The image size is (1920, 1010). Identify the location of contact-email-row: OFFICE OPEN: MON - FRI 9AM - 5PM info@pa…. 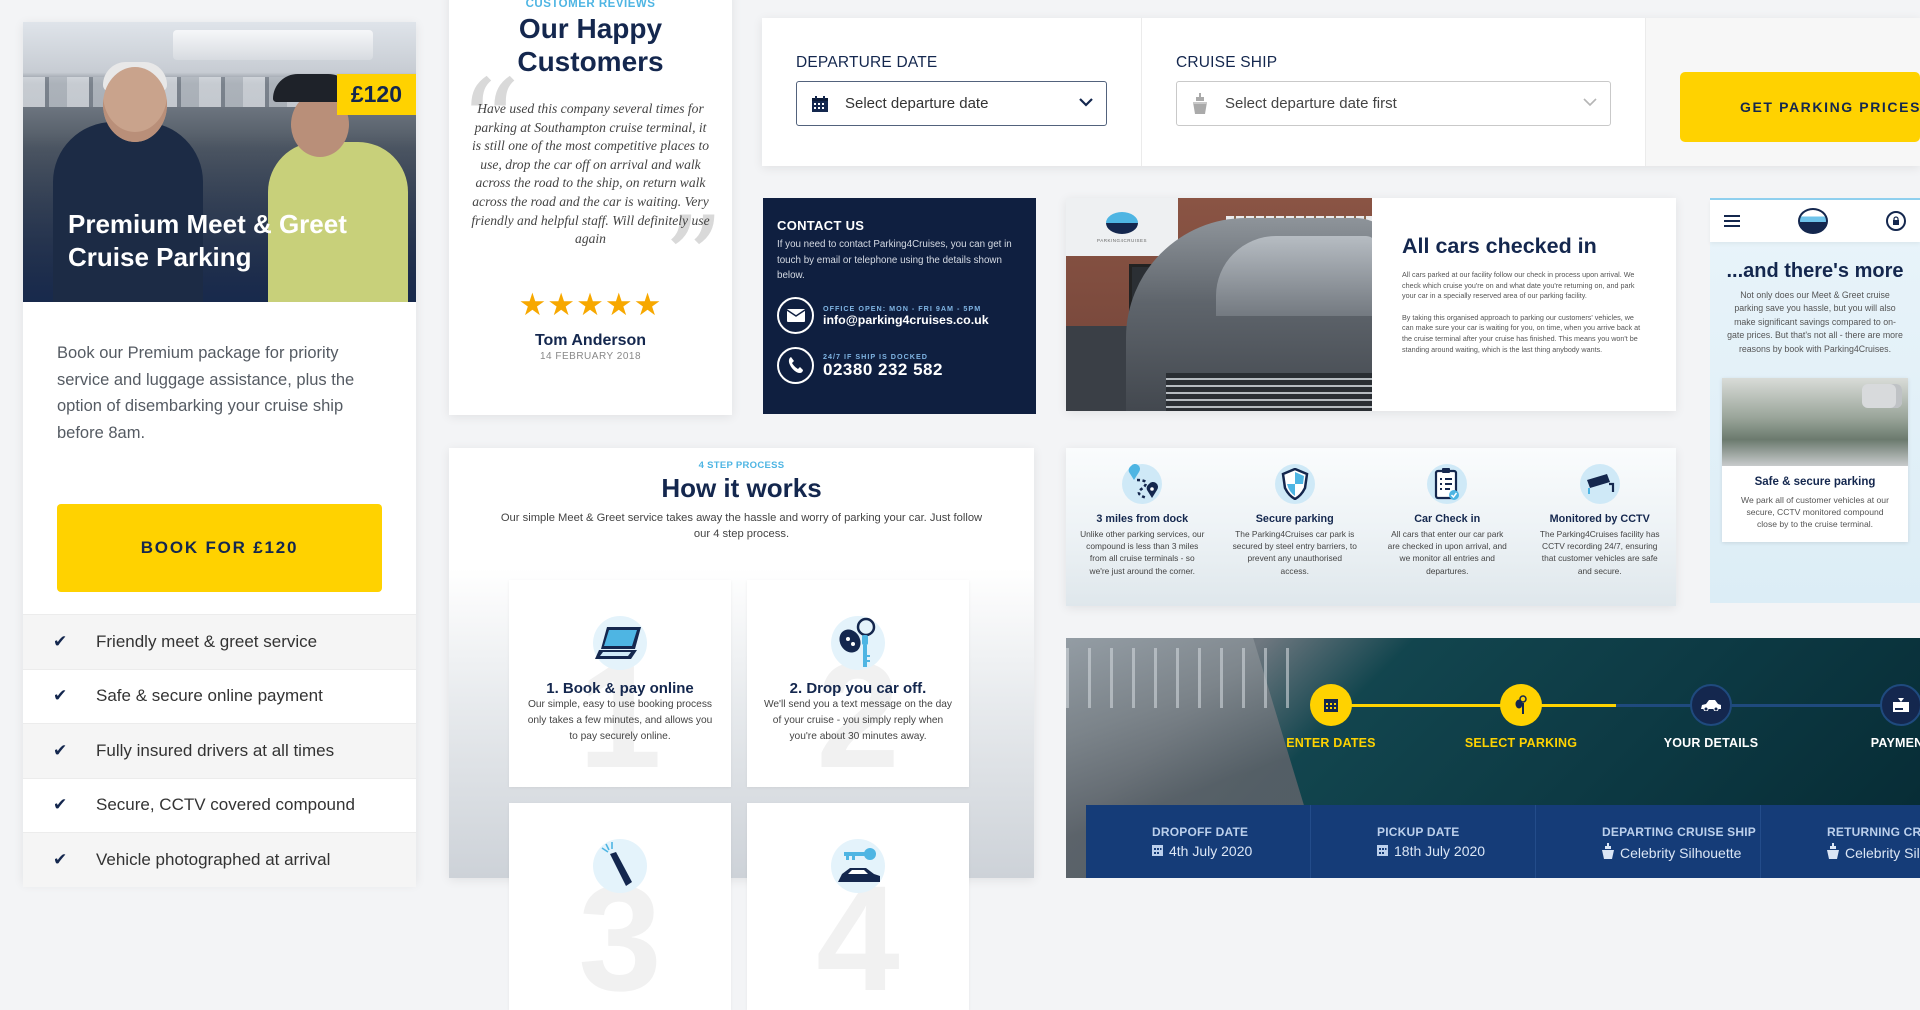
(899, 315).